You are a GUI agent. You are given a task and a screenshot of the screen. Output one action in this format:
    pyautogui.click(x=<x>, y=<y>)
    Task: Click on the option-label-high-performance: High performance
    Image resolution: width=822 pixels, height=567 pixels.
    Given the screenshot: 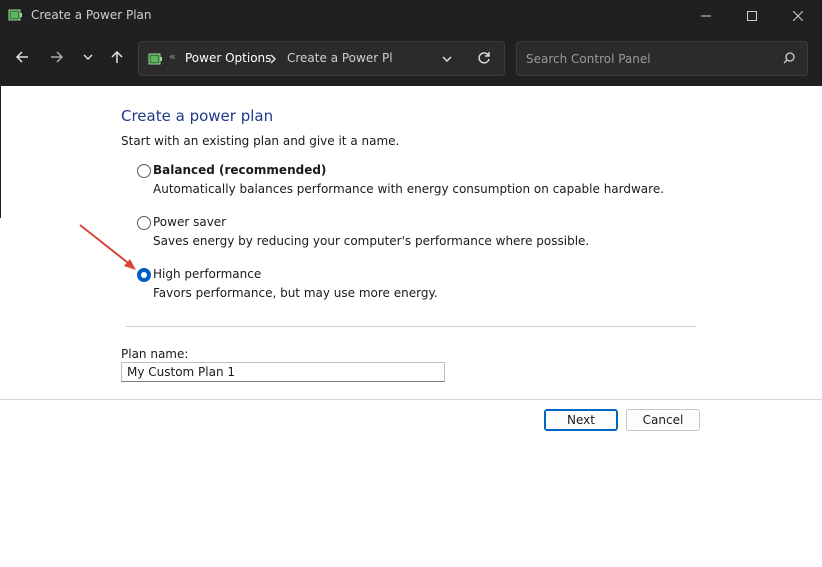 What is the action you would take?
    pyautogui.click(x=207, y=274)
    